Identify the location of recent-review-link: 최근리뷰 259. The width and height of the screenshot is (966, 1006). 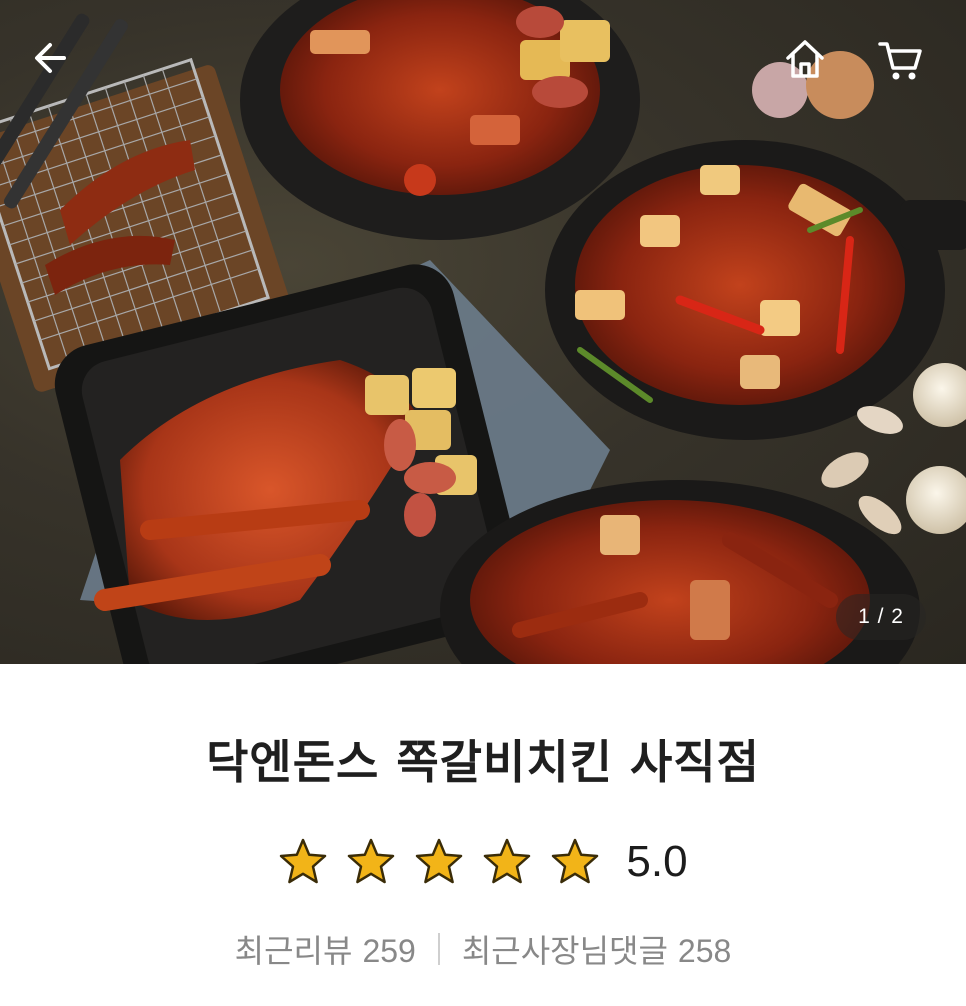
(325, 949).